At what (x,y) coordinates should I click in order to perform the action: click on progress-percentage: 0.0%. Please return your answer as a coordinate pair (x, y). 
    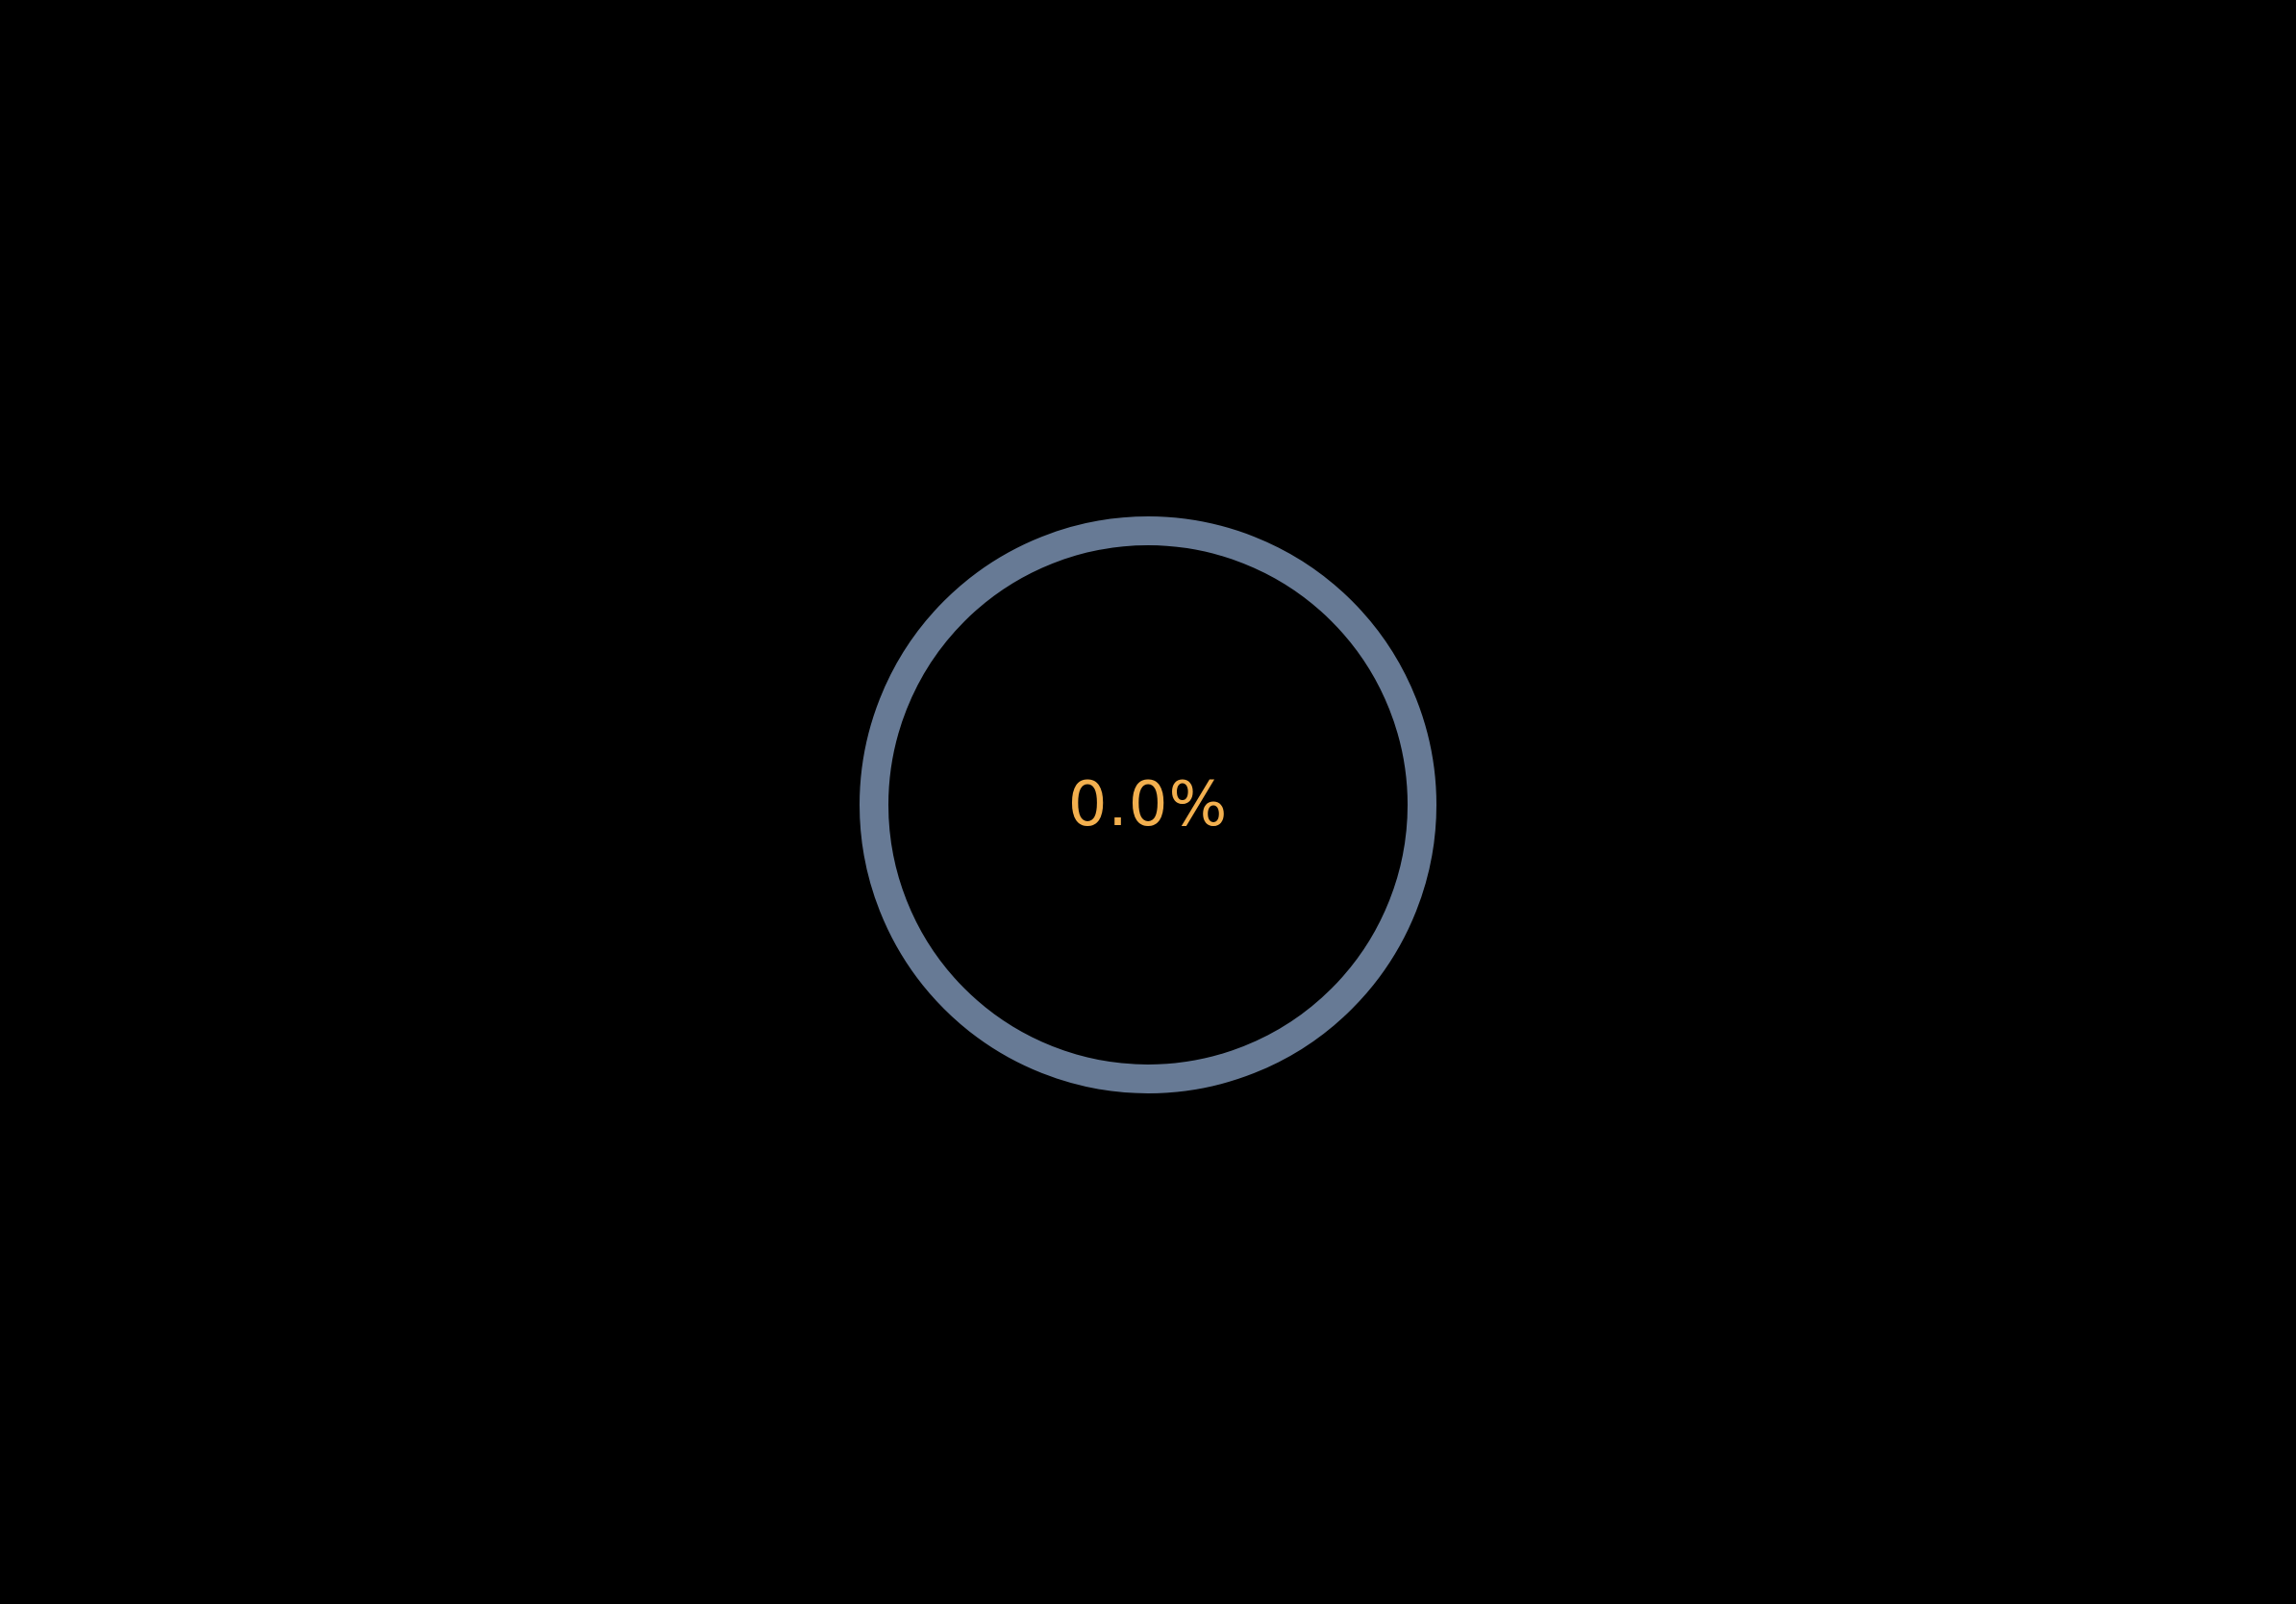
    Looking at the image, I should click on (1148, 804).